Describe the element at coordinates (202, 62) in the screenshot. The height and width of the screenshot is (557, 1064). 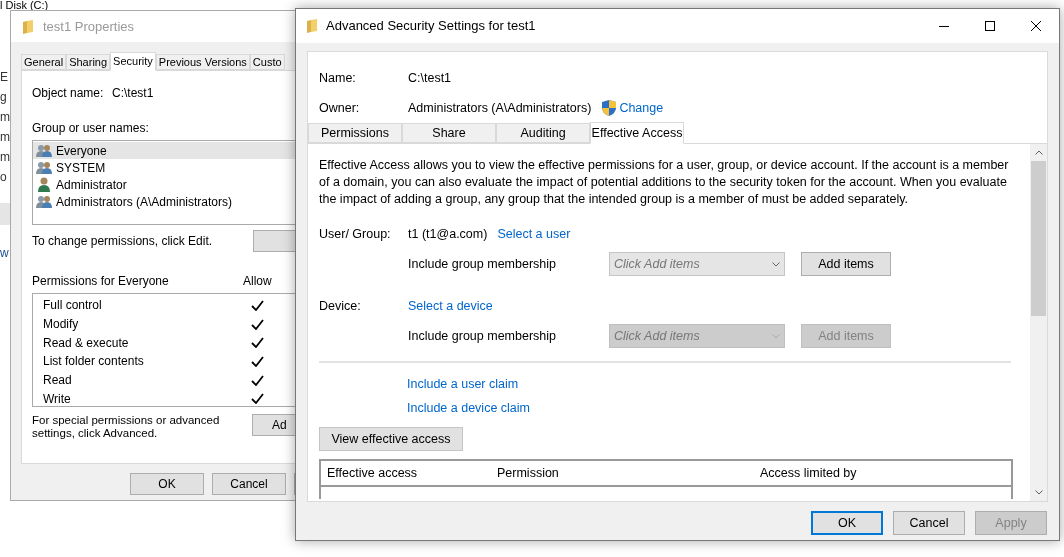
I see `tab: Previous Versions` at that location.